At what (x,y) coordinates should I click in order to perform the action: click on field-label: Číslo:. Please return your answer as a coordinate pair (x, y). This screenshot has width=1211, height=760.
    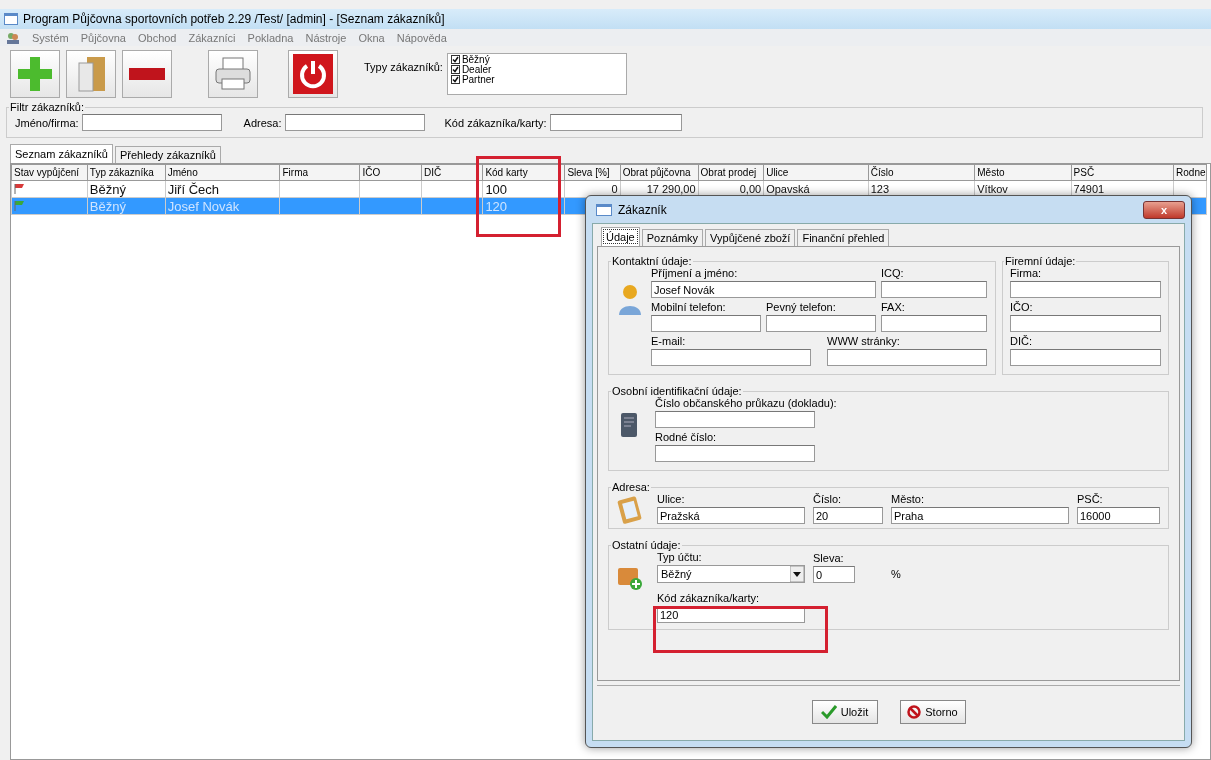
    Looking at the image, I should click on (828, 499).